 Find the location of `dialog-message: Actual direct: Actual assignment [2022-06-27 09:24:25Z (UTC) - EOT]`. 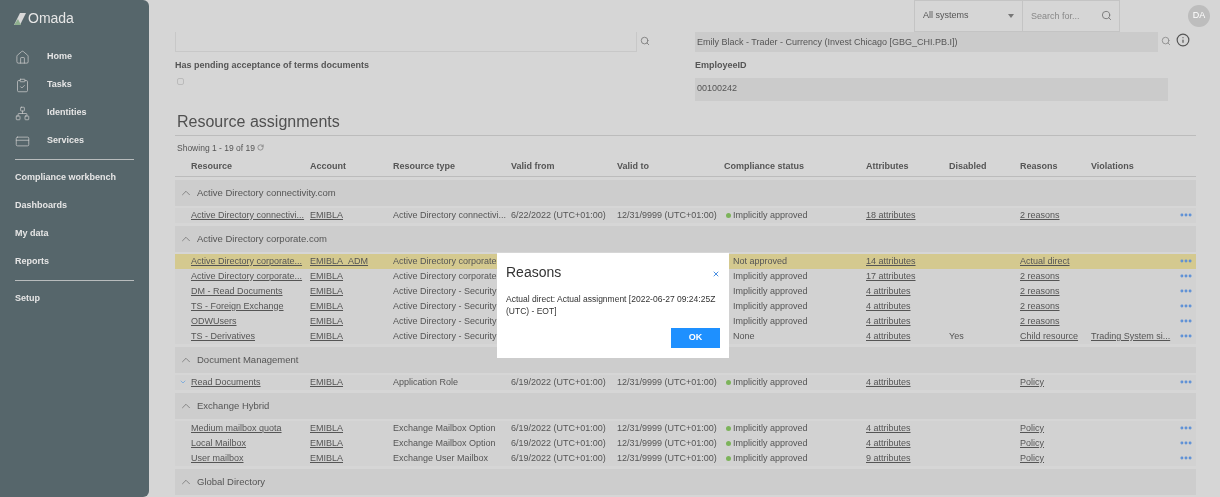

dialog-message: Actual direct: Actual assignment [2022-06-27 09:24:25Z (UTC) - EOT] is located at coordinates (611, 305).